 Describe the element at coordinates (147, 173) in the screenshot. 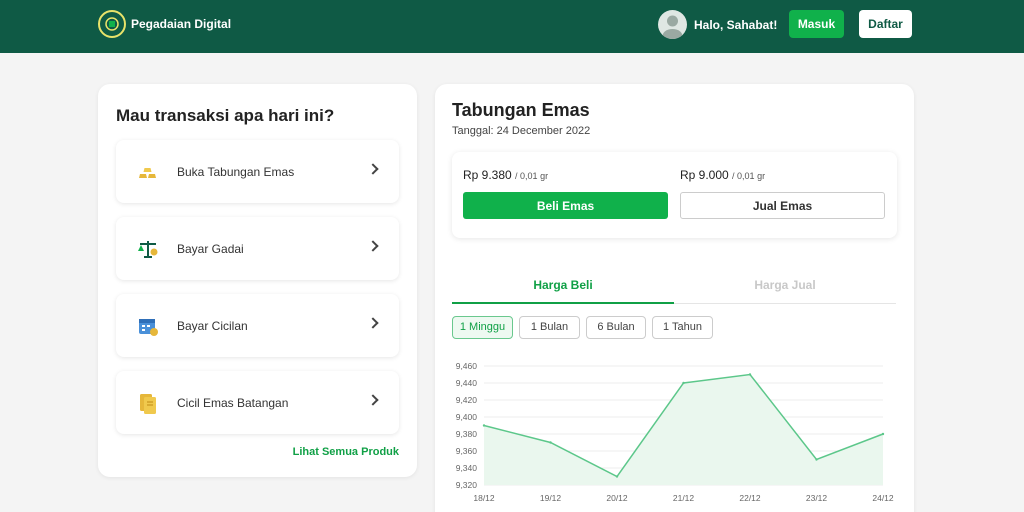

I see `gold-bars-icon` at that location.